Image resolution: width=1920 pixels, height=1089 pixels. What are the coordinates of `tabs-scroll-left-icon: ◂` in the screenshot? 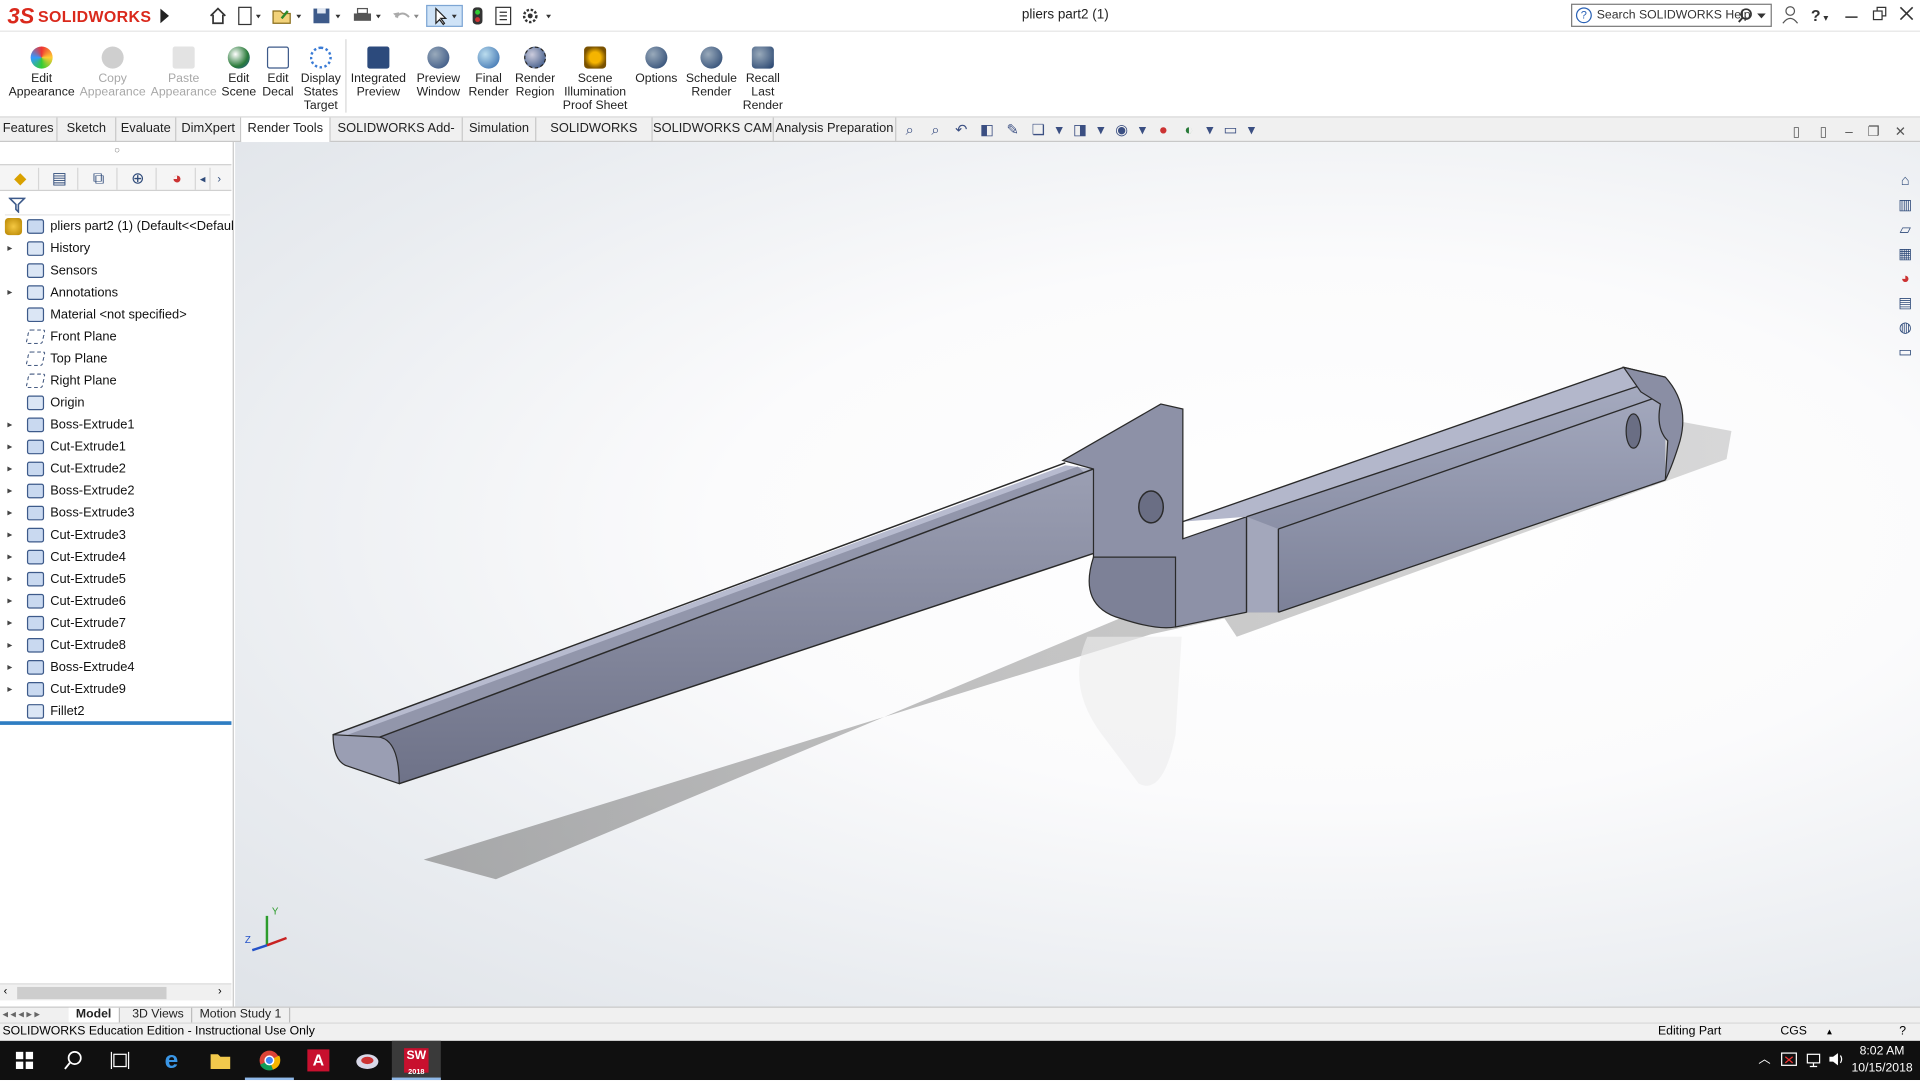 It's located at (203, 178).